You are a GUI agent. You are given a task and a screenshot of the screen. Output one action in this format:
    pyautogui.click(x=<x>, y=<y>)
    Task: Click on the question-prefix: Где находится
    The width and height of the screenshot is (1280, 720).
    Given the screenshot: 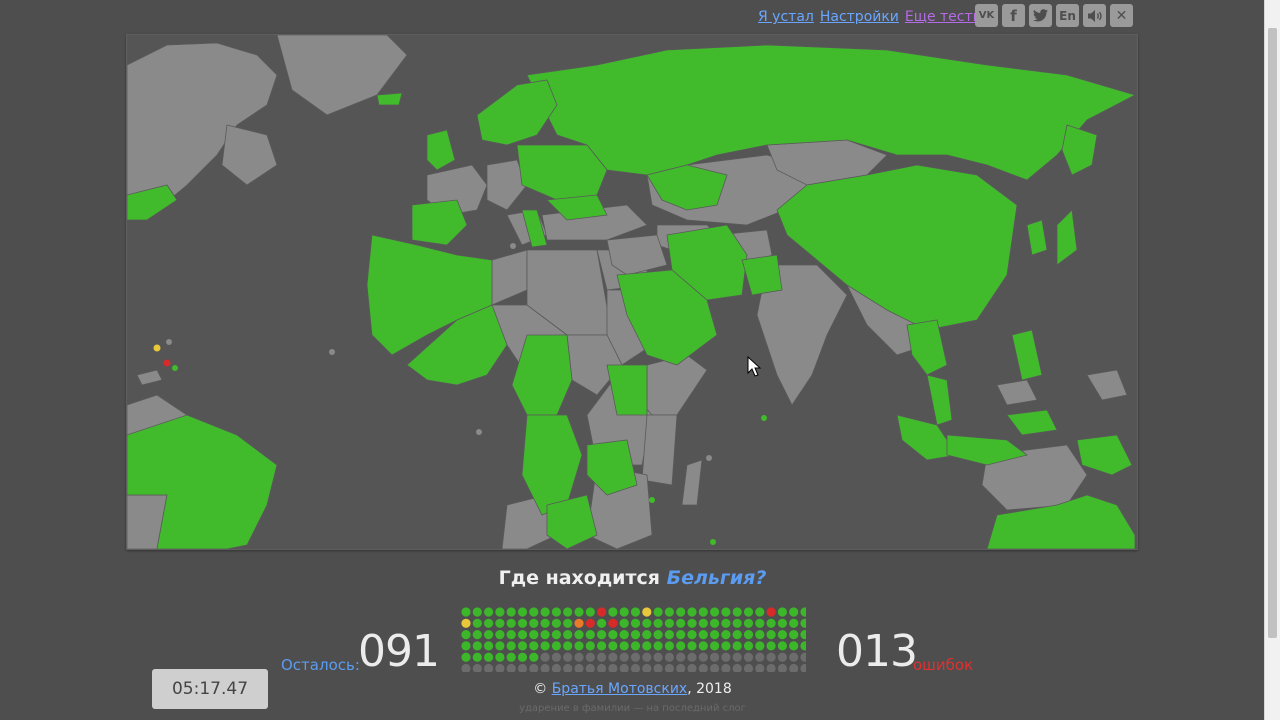 What is the action you would take?
    pyautogui.click(x=579, y=578)
    